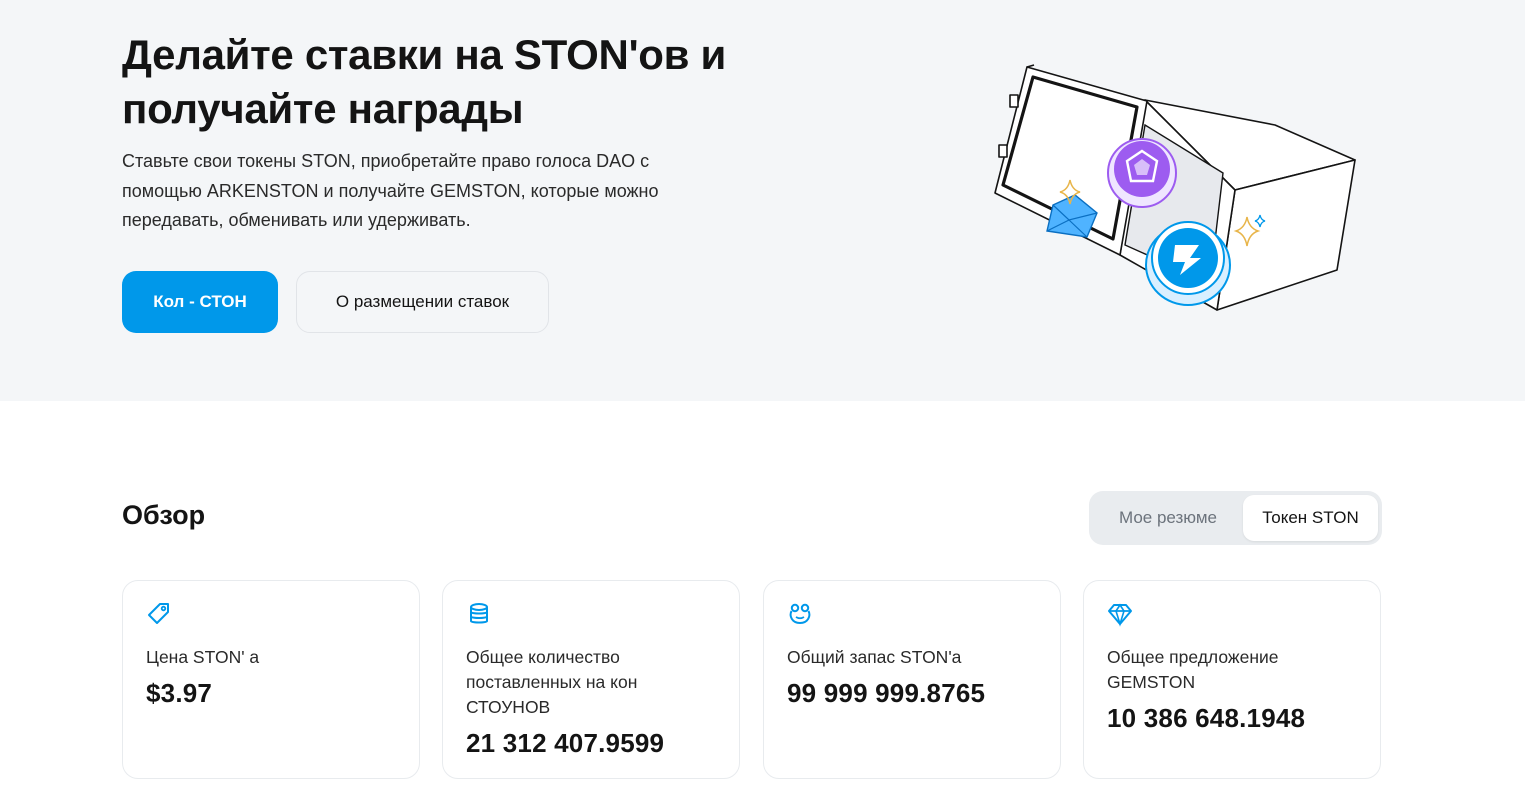 Image resolution: width=1525 pixels, height=791 pixels. I want to click on stat-value: 21 312 407.9599, so click(565, 743).